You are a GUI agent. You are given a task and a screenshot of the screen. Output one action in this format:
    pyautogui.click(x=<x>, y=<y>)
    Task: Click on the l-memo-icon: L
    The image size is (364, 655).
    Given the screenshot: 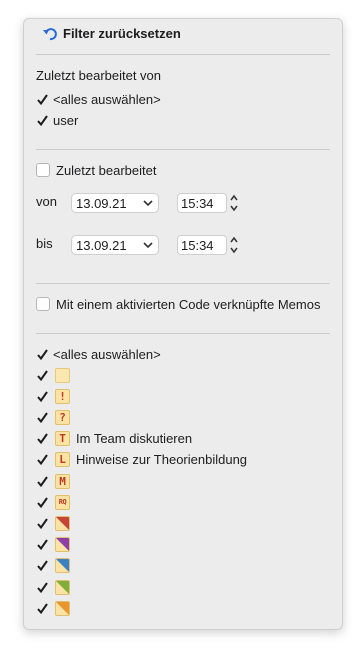 What is the action you would take?
    pyautogui.click(x=62, y=460)
    